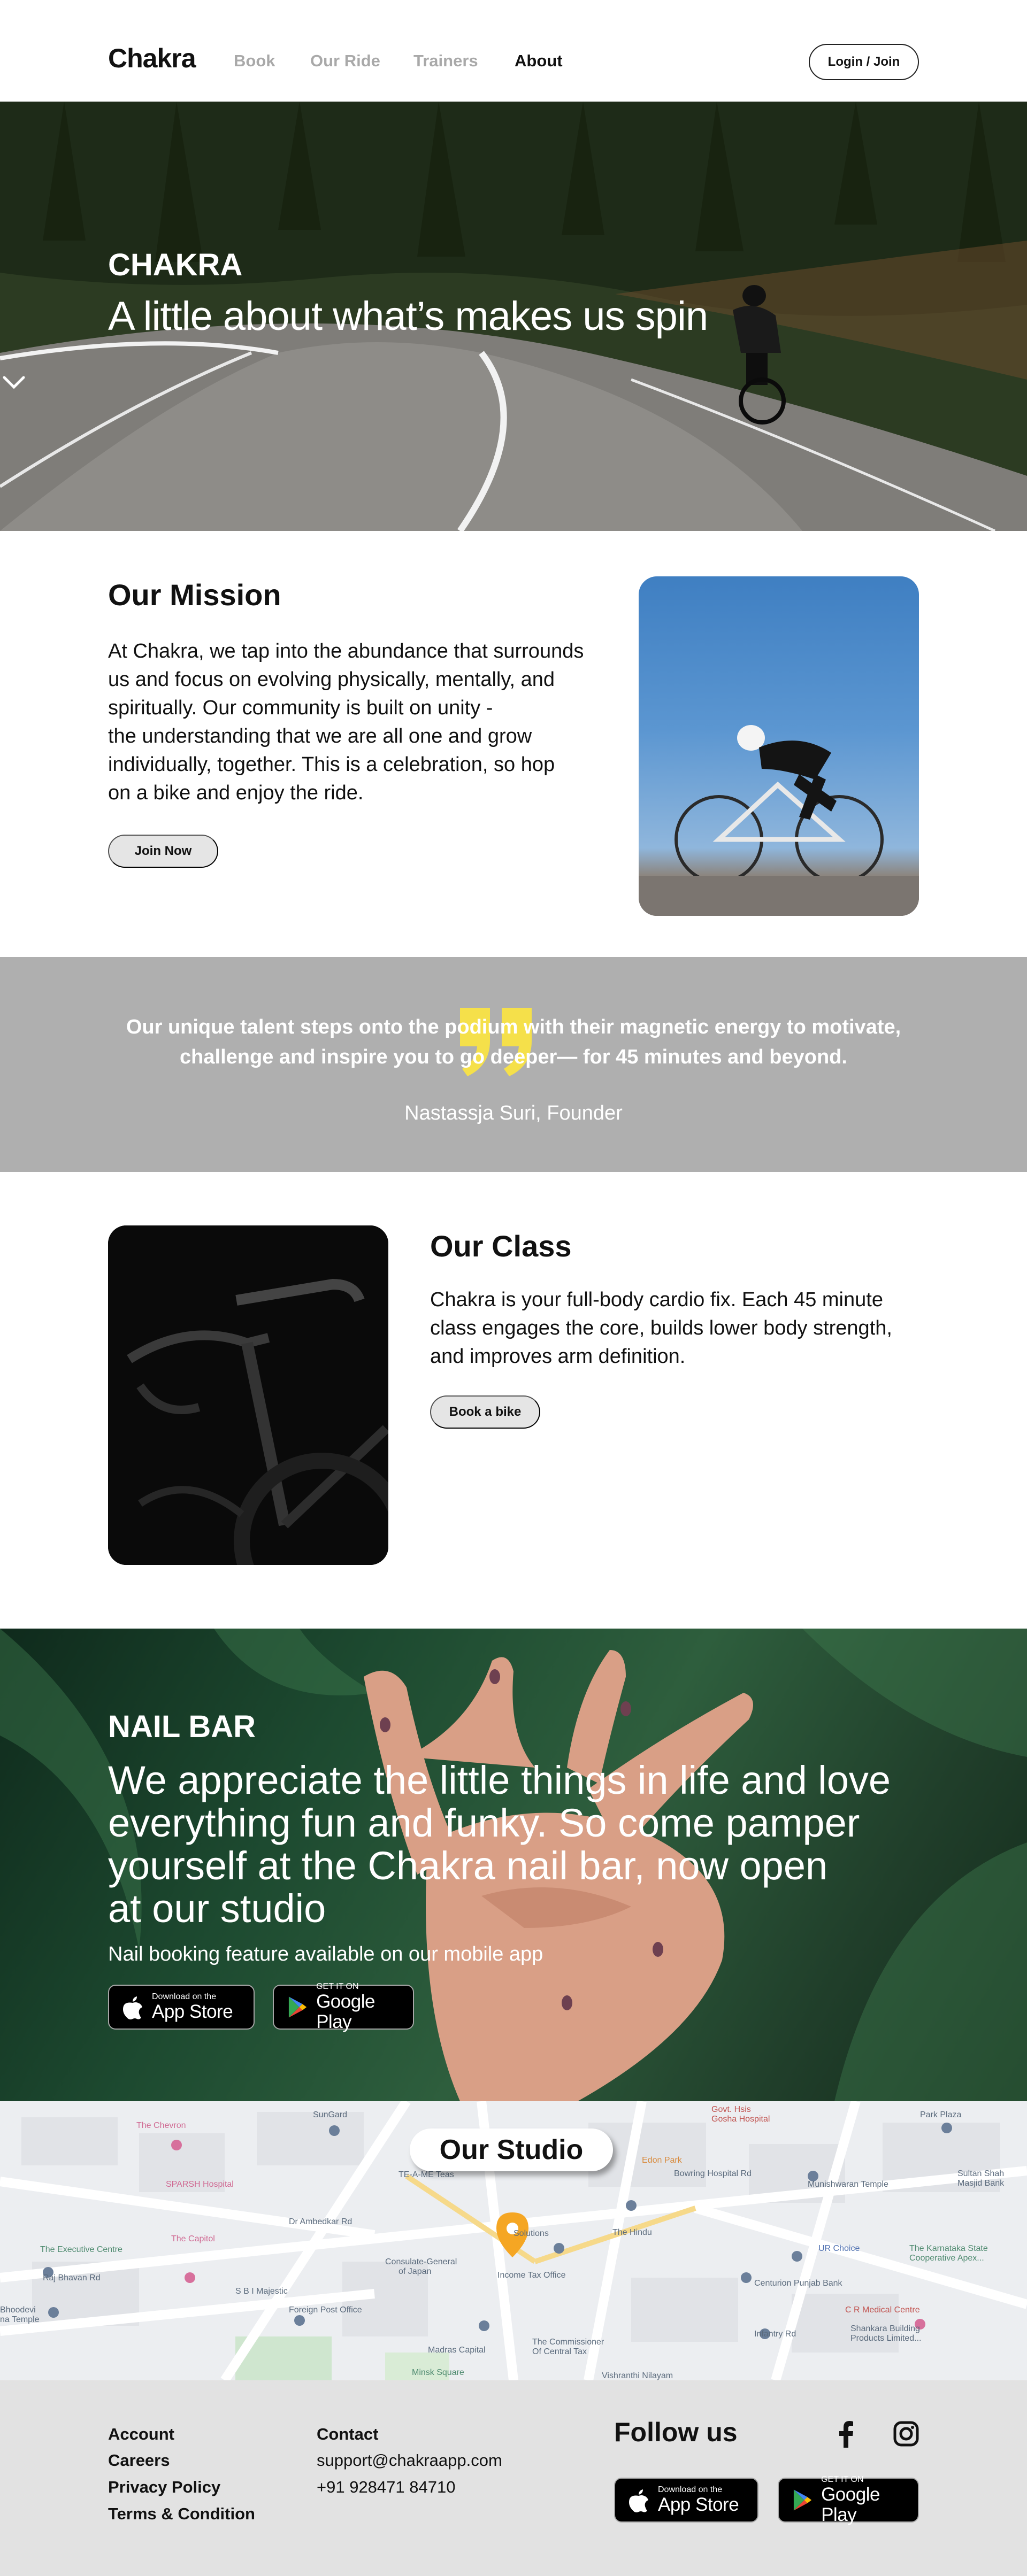 This screenshot has width=1027, height=2576. What do you see at coordinates (847, 2435) in the screenshot?
I see `facebook-icon` at bounding box center [847, 2435].